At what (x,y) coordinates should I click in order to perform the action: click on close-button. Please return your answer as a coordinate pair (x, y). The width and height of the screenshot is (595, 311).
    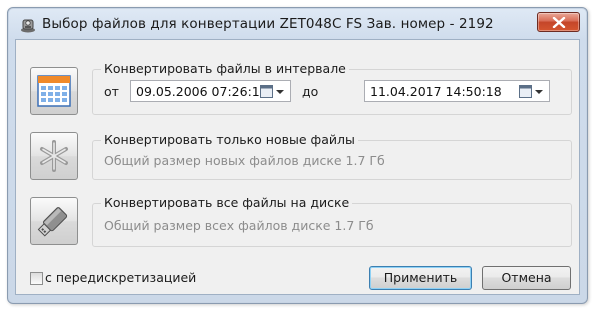
    Looking at the image, I should click on (558, 22).